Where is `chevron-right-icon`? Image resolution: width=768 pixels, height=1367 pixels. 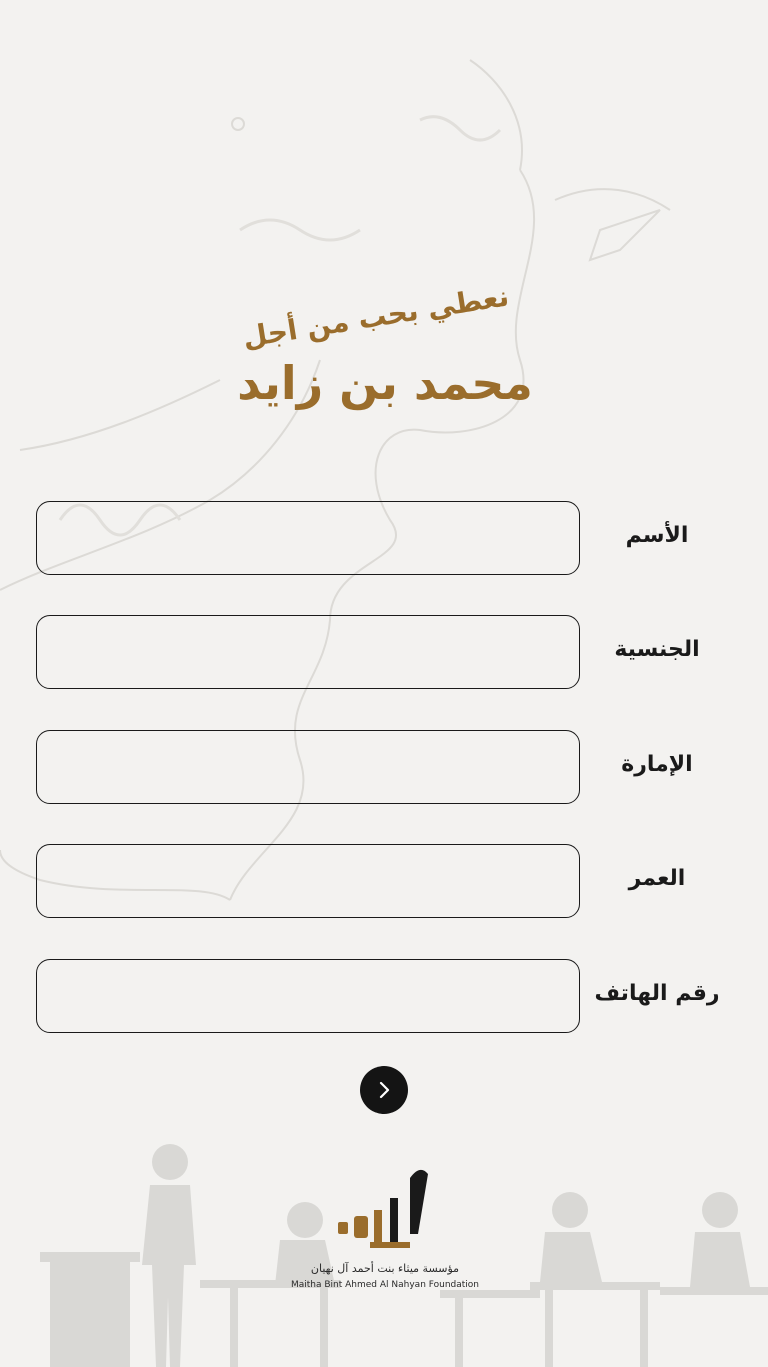 chevron-right-icon is located at coordinates (384, 1090).